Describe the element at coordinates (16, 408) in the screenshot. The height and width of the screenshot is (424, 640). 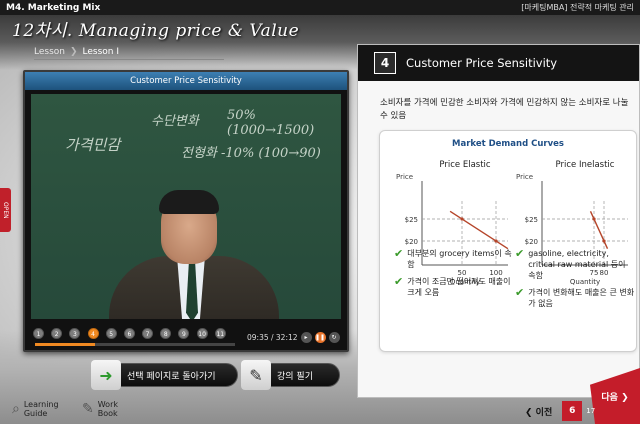
I see `magnifier-icon: ⌕` at that location.